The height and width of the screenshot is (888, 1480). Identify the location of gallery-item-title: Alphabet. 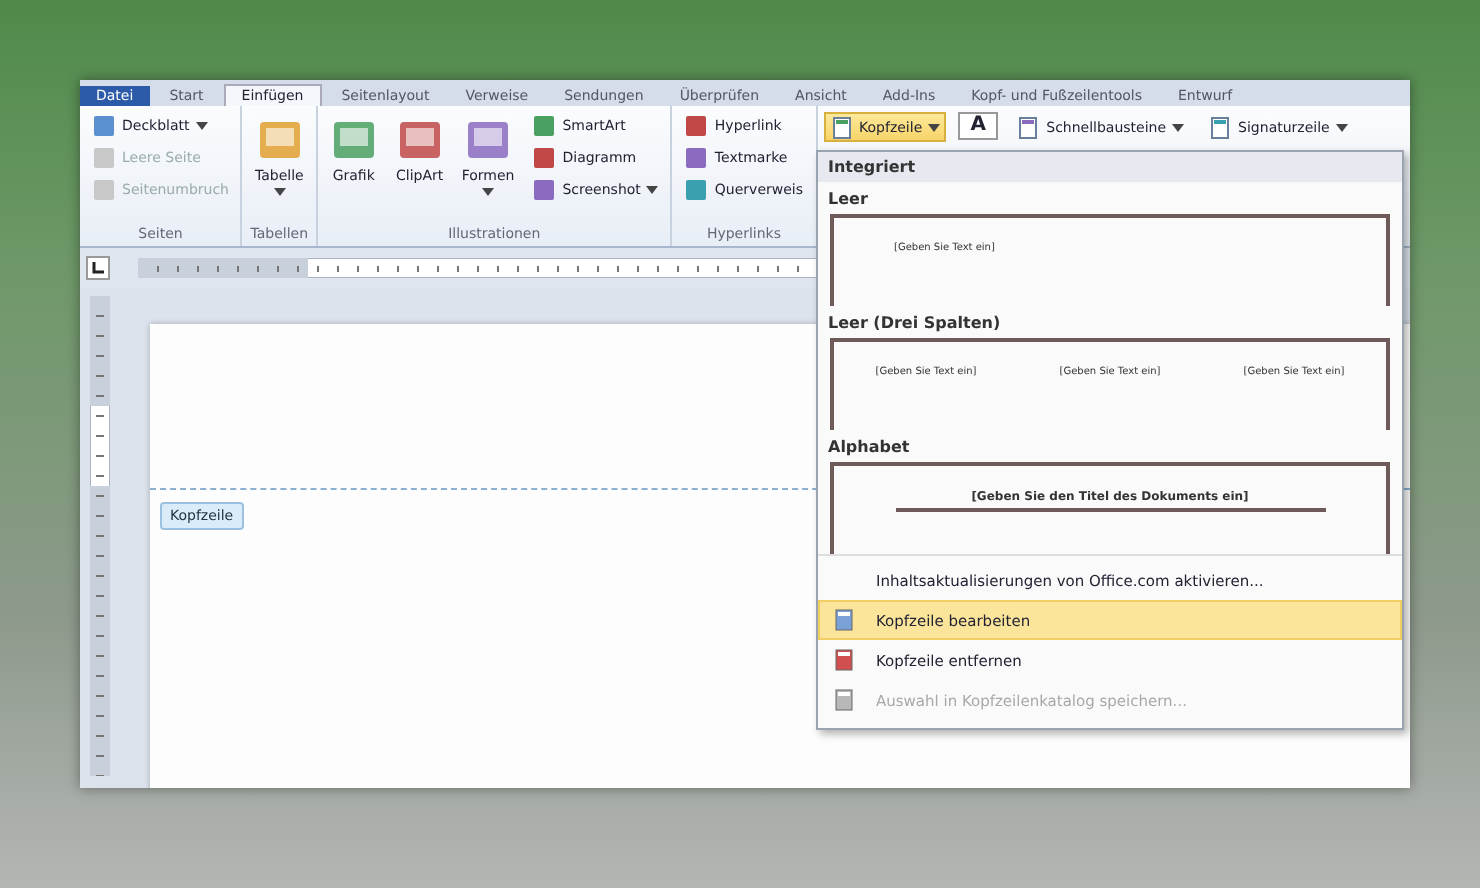
(869, 448).